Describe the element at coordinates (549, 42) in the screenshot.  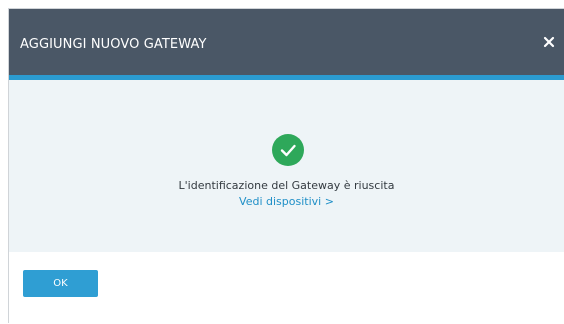
I see `close-icon` at that location.